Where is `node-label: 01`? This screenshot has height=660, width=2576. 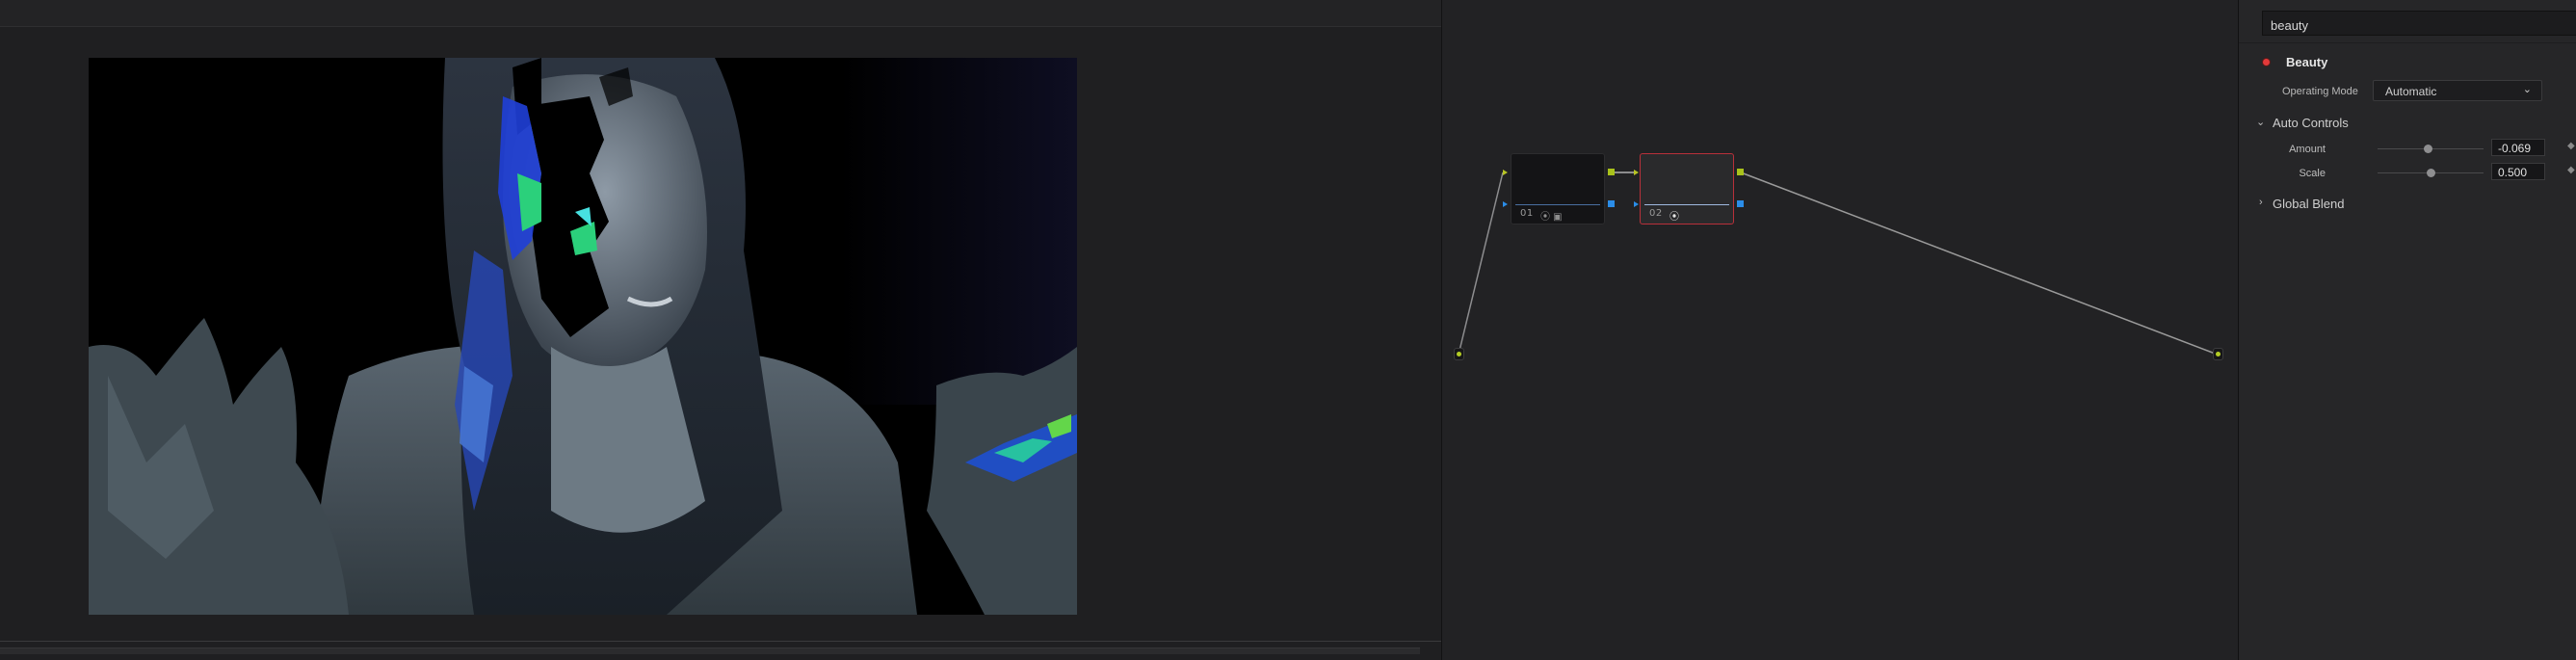 node-label: 01 is located at coordinates (1527, 214).